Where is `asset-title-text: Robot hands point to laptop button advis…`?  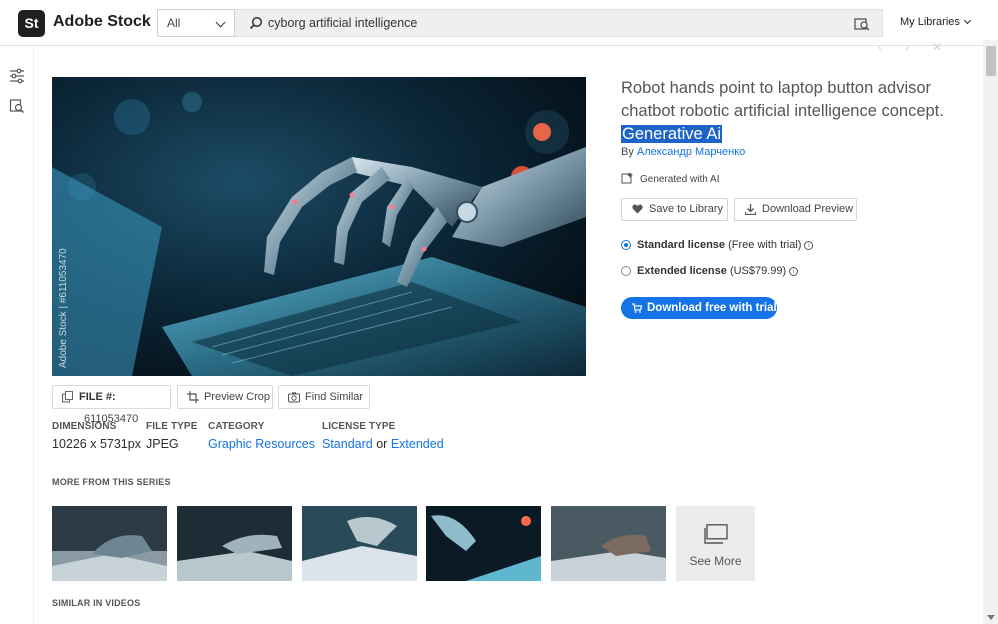 asset-title-text: Robot hands point to laptop button advis… is located at coordinates (782, 99).